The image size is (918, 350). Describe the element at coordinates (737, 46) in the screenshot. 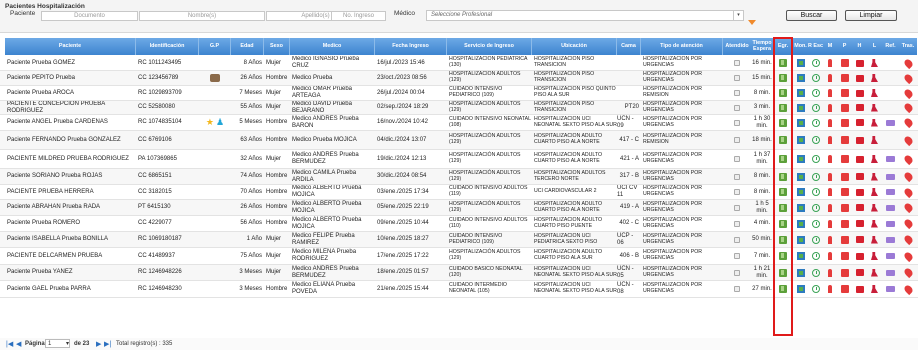

I see `column-header: Atendido` at that location.